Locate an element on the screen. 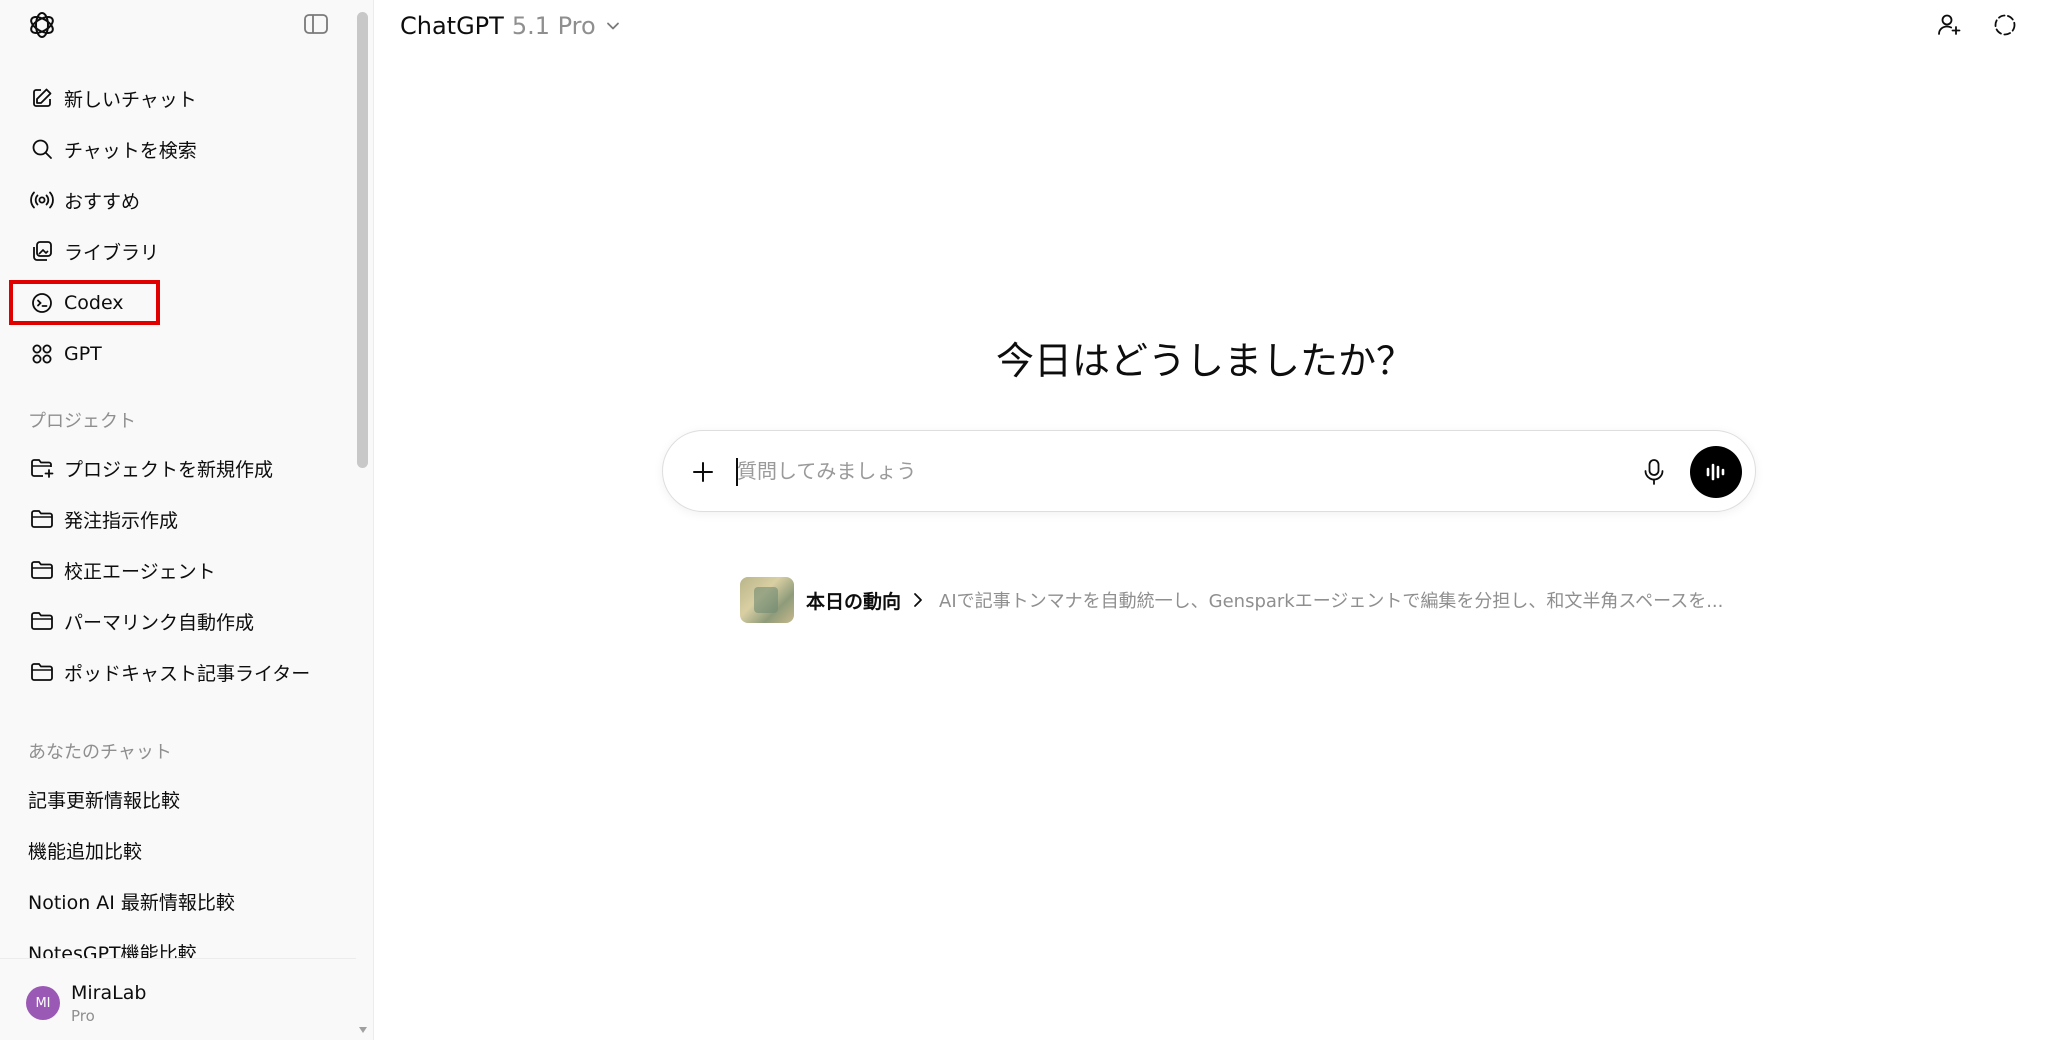 This screenshot has width=2048, height=1040. voice-mode-button is located at coordinates (1716, 472).